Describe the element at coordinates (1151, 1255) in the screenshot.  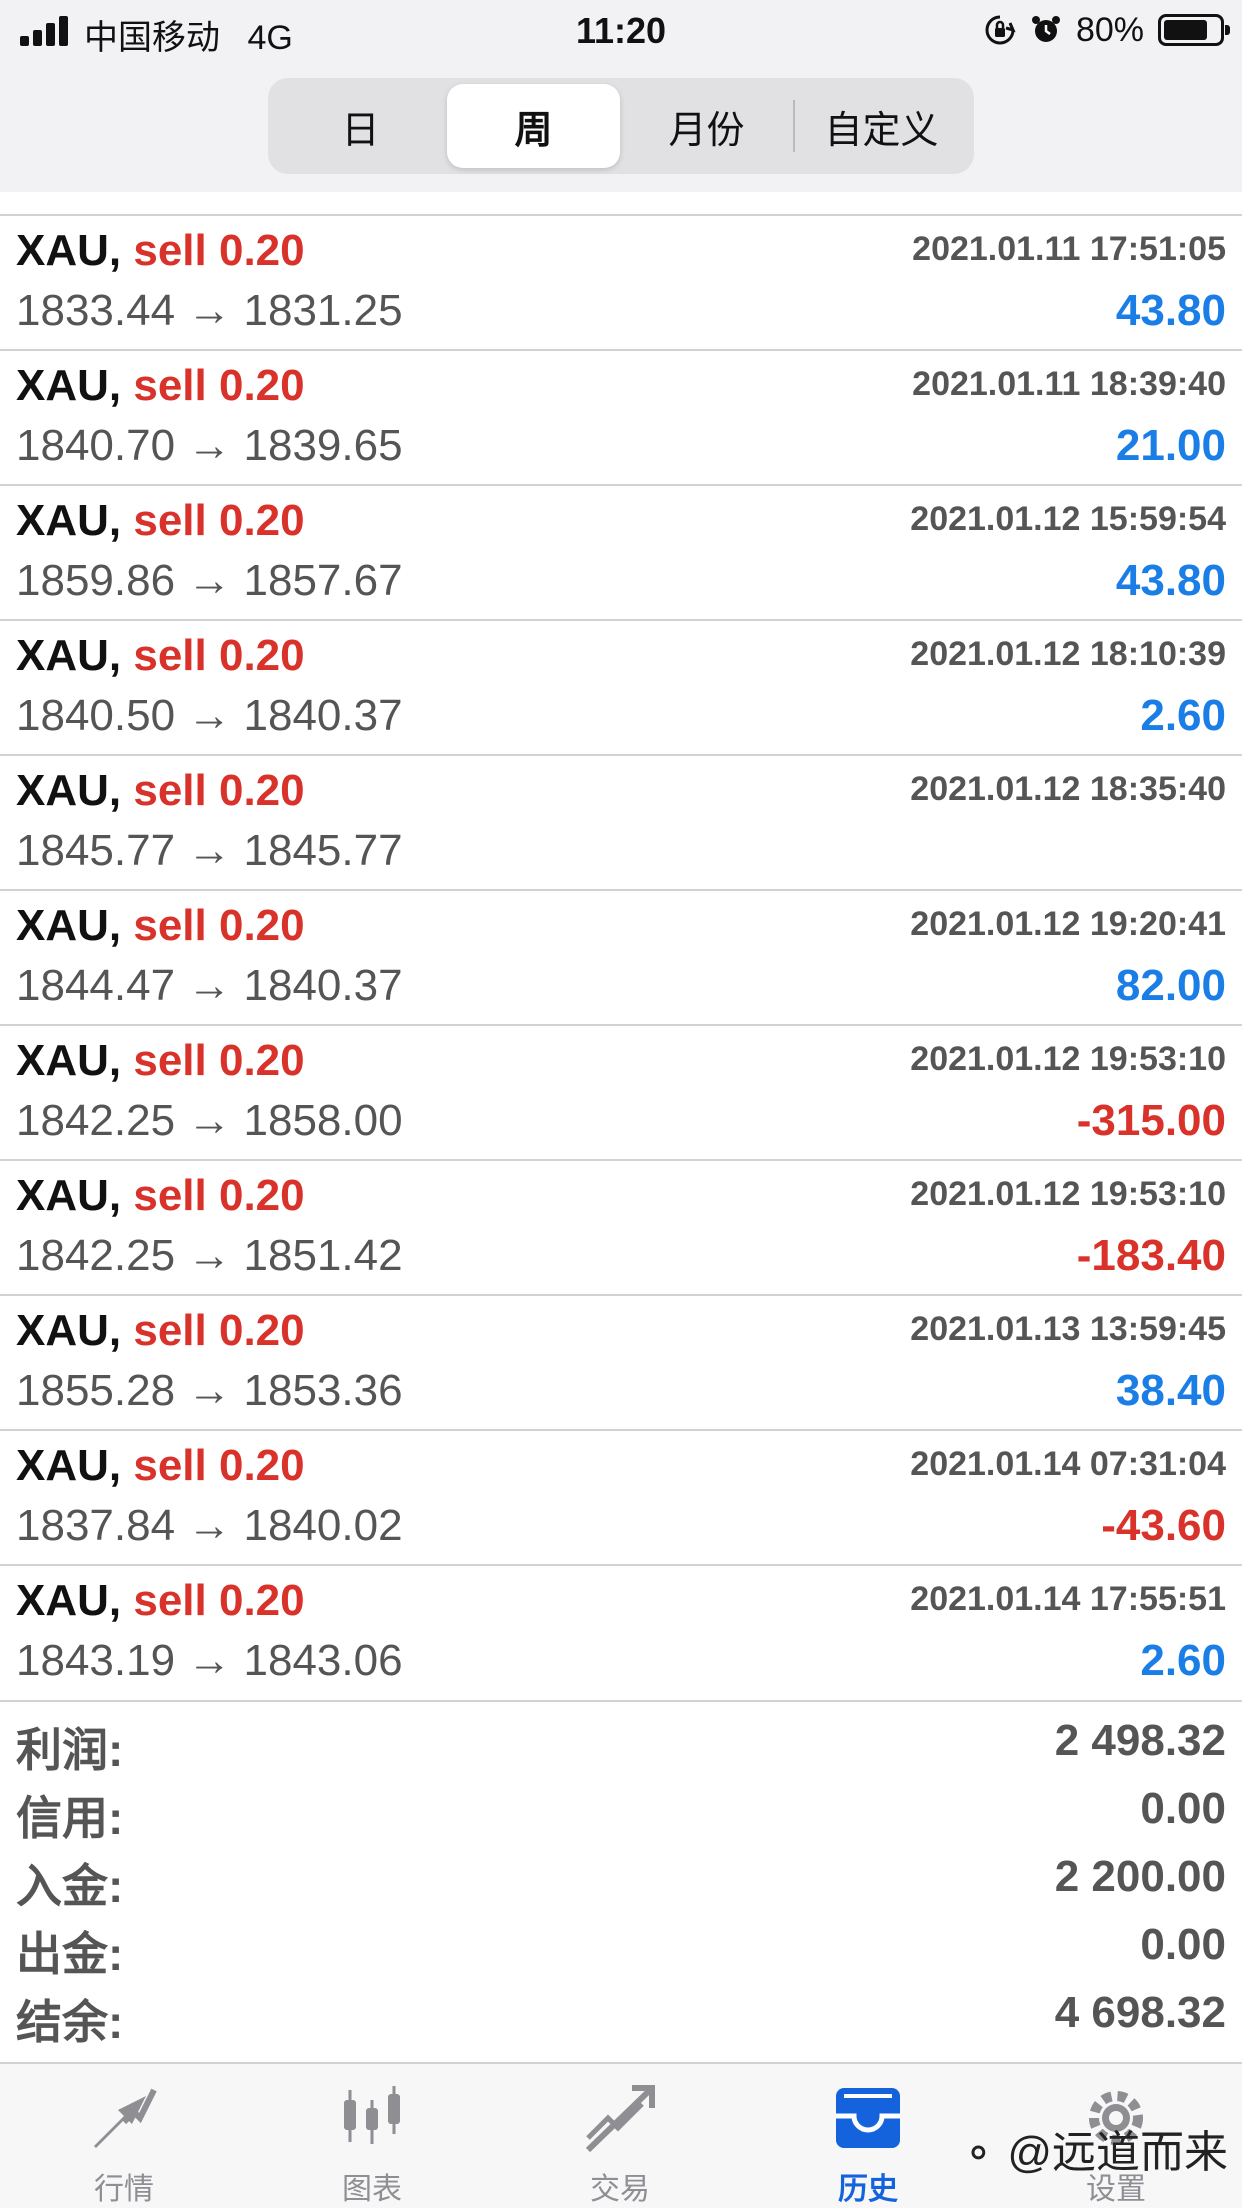
I see `deal-profit: -183.40` at that location.